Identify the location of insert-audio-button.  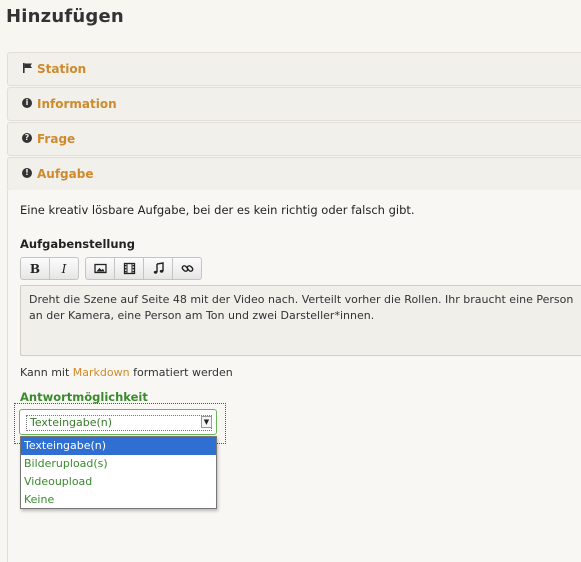
(158, 268).